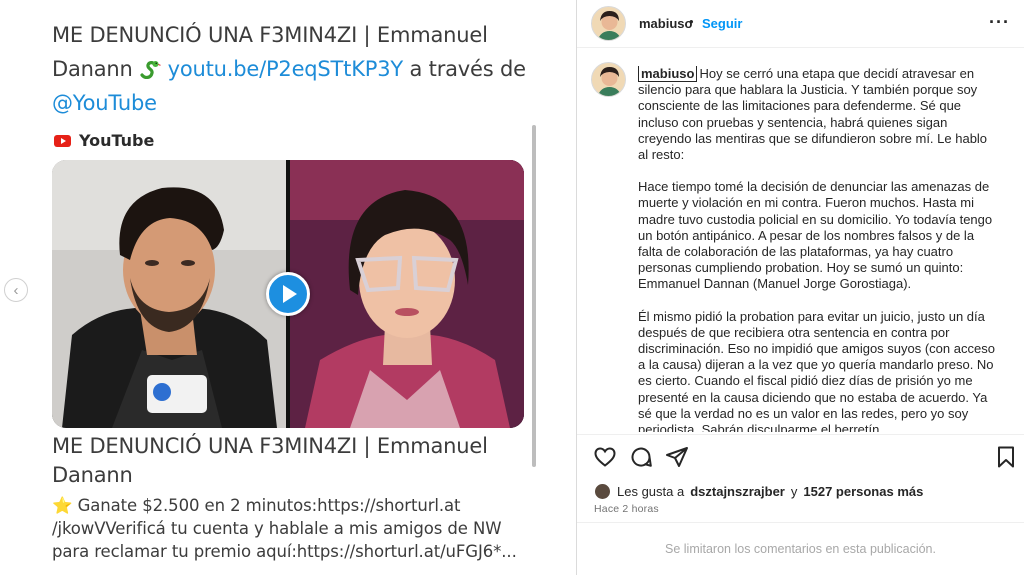 The height and width of the screenshot is (575, 1024). What do you see at coordinates (602, 491) in the screenshot?
I see `likes-avatar` at bounding box center [602, 491].